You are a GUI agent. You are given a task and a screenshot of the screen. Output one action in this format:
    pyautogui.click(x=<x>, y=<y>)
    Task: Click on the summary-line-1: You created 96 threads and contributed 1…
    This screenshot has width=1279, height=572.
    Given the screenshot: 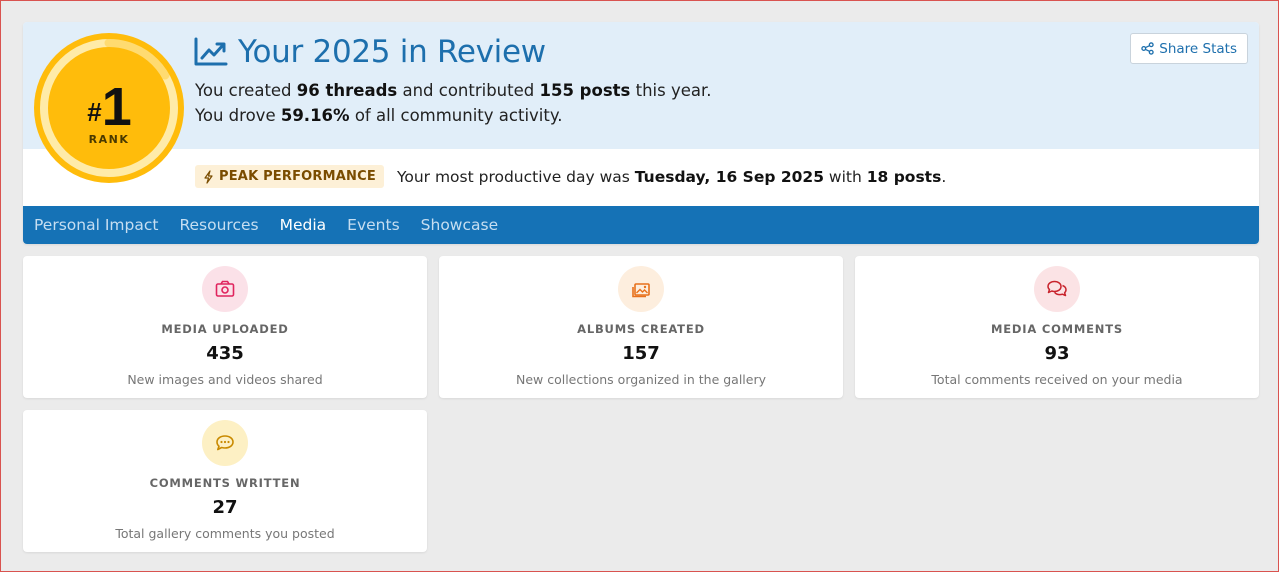 What is the action you would take?
    pyautogui.click(x=453, y=90)
    